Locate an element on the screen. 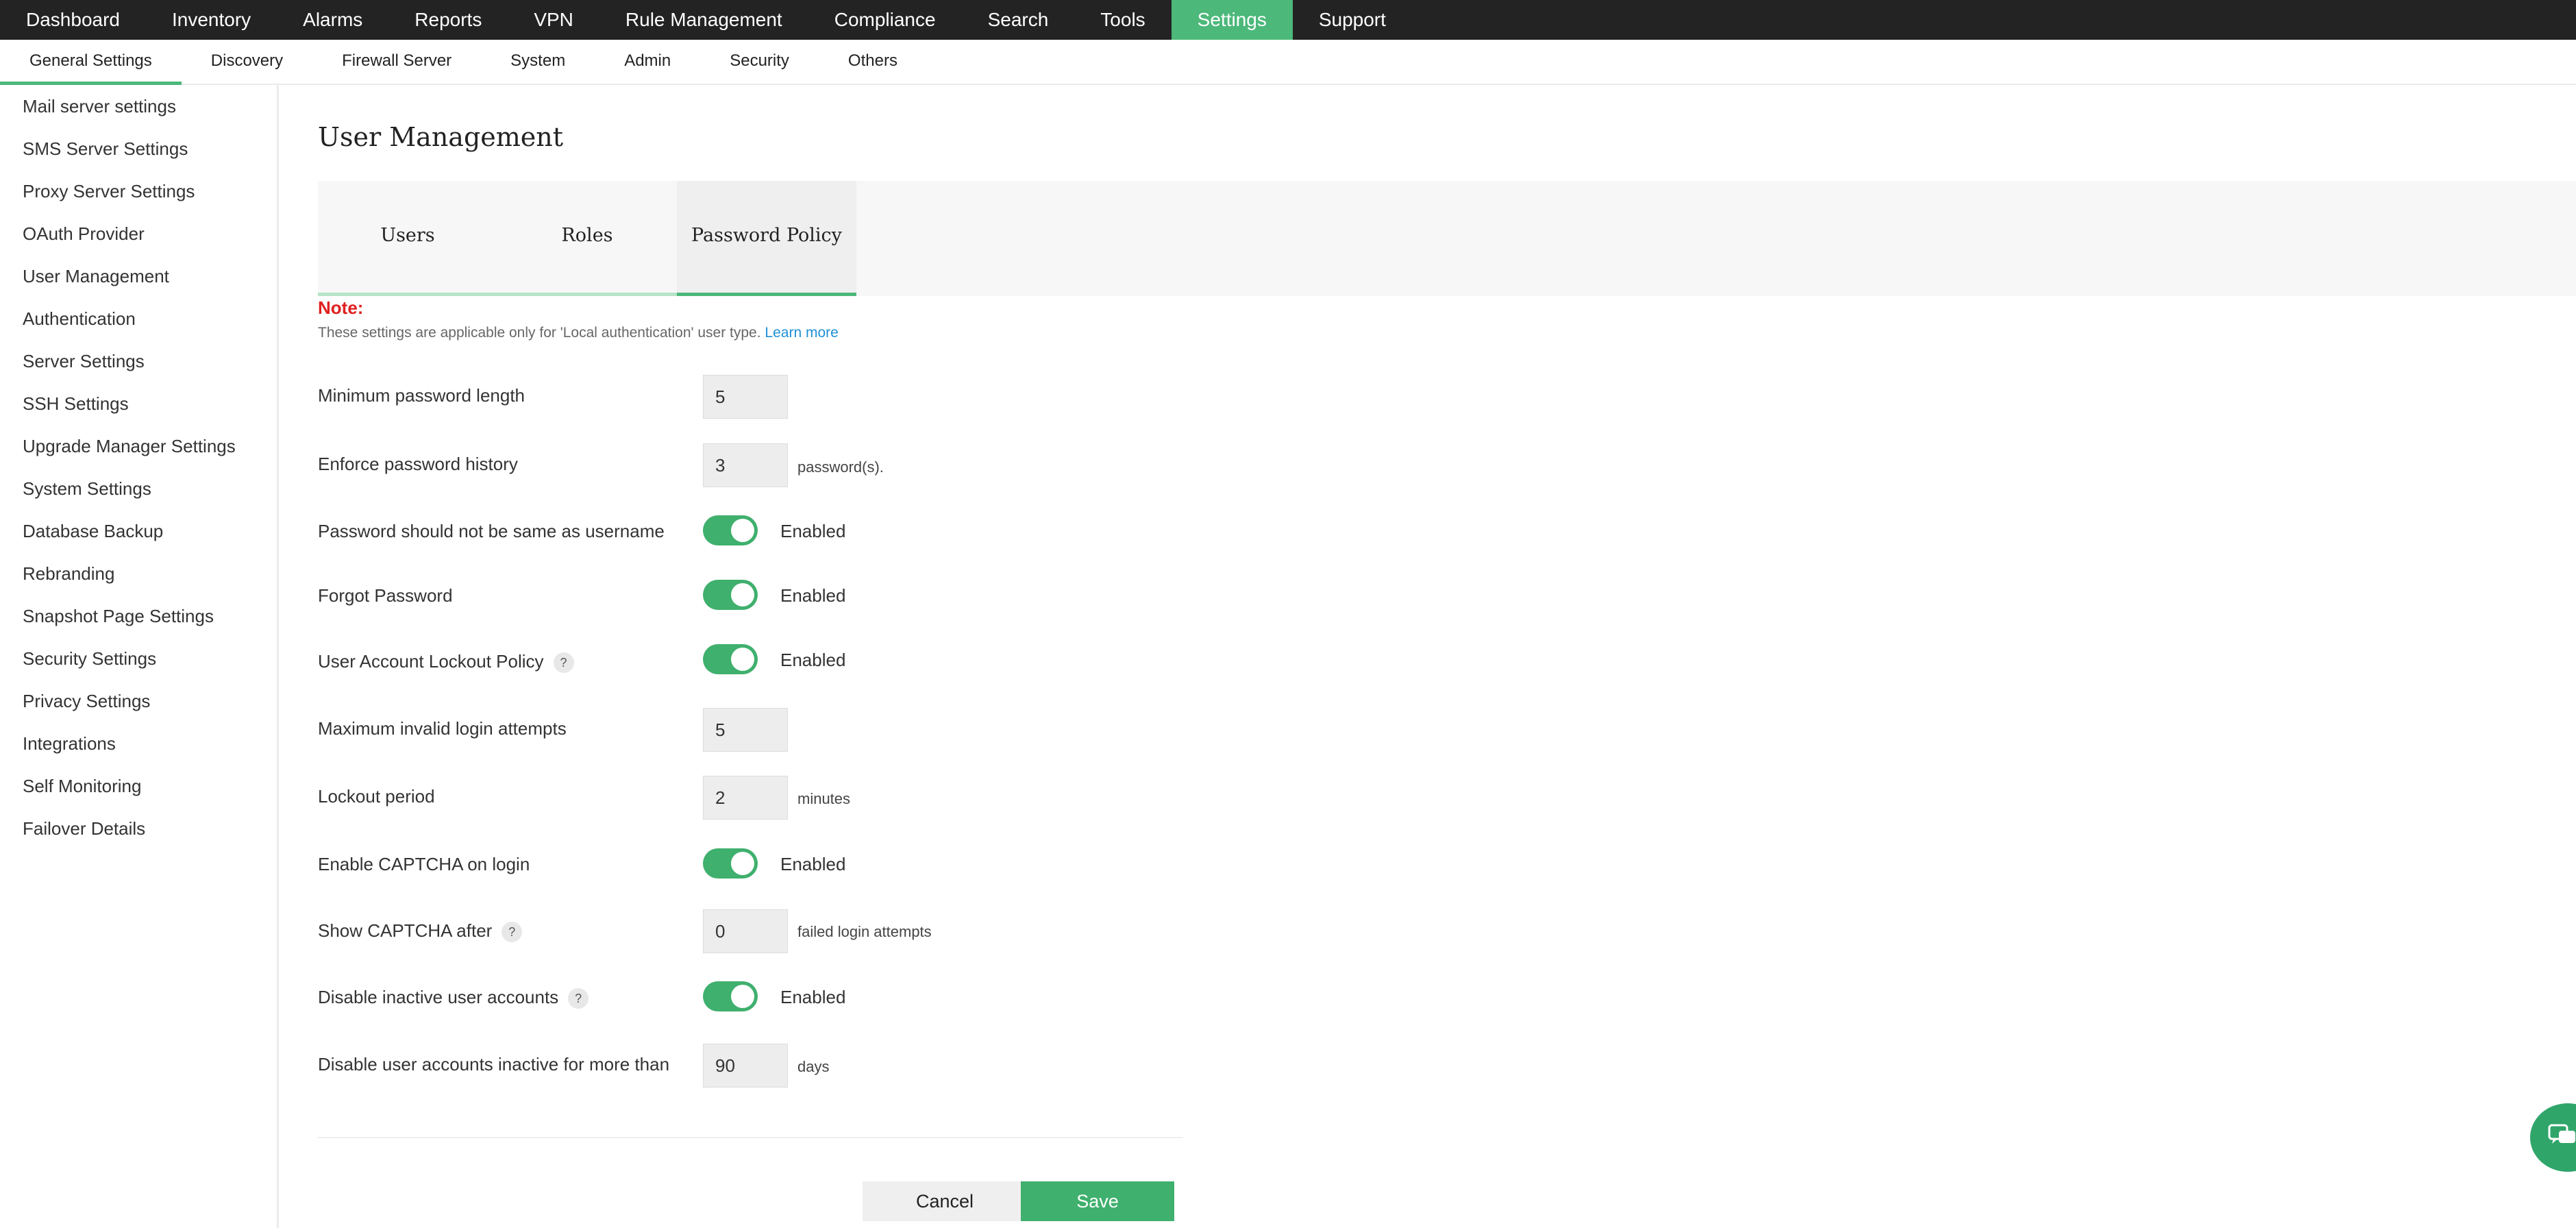 The height and width of the screenshot is (1228, 2576). sidebar-item-system-settings: System Settings is located at coordinates (87, 489).